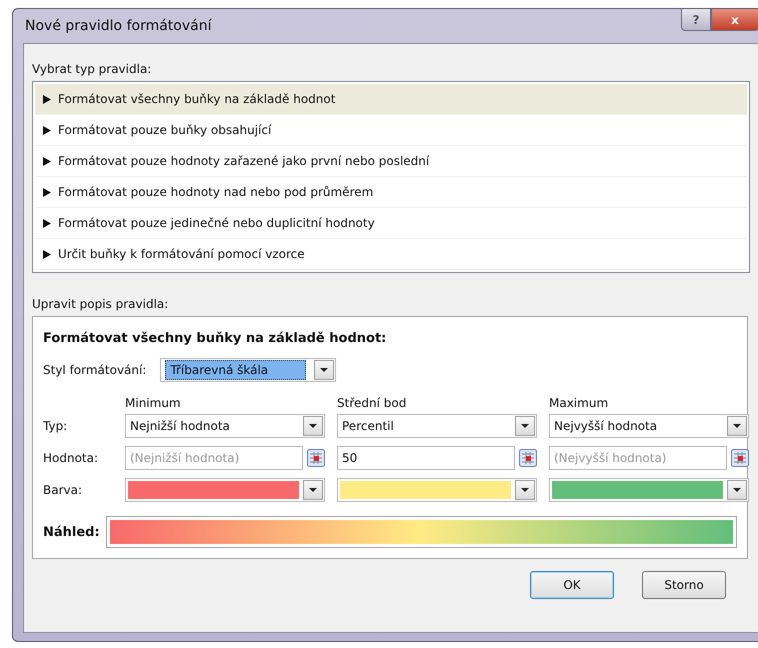  I want to click on column-header: Minimum, so click(153, 403).